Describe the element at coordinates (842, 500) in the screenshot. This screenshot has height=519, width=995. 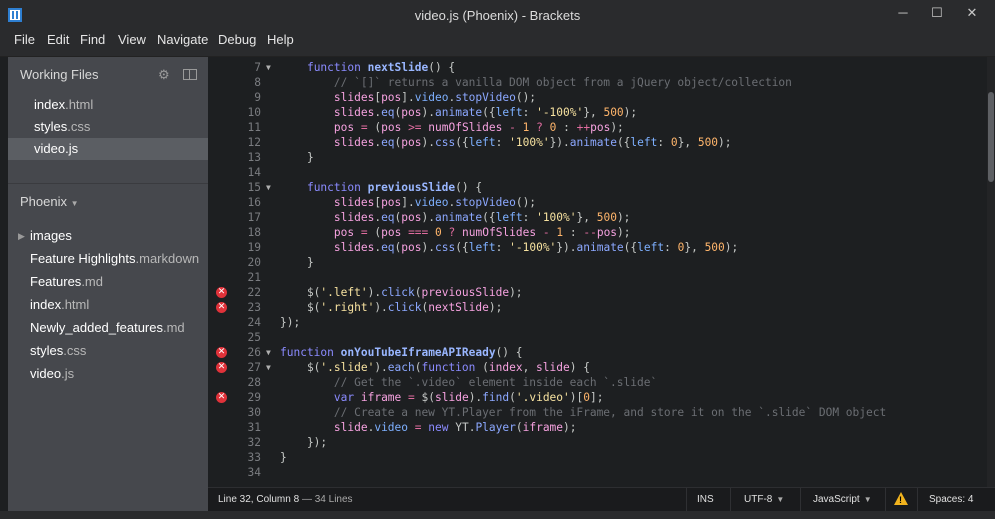
I see `language-dropdown: JavaScript ▼` at that location.